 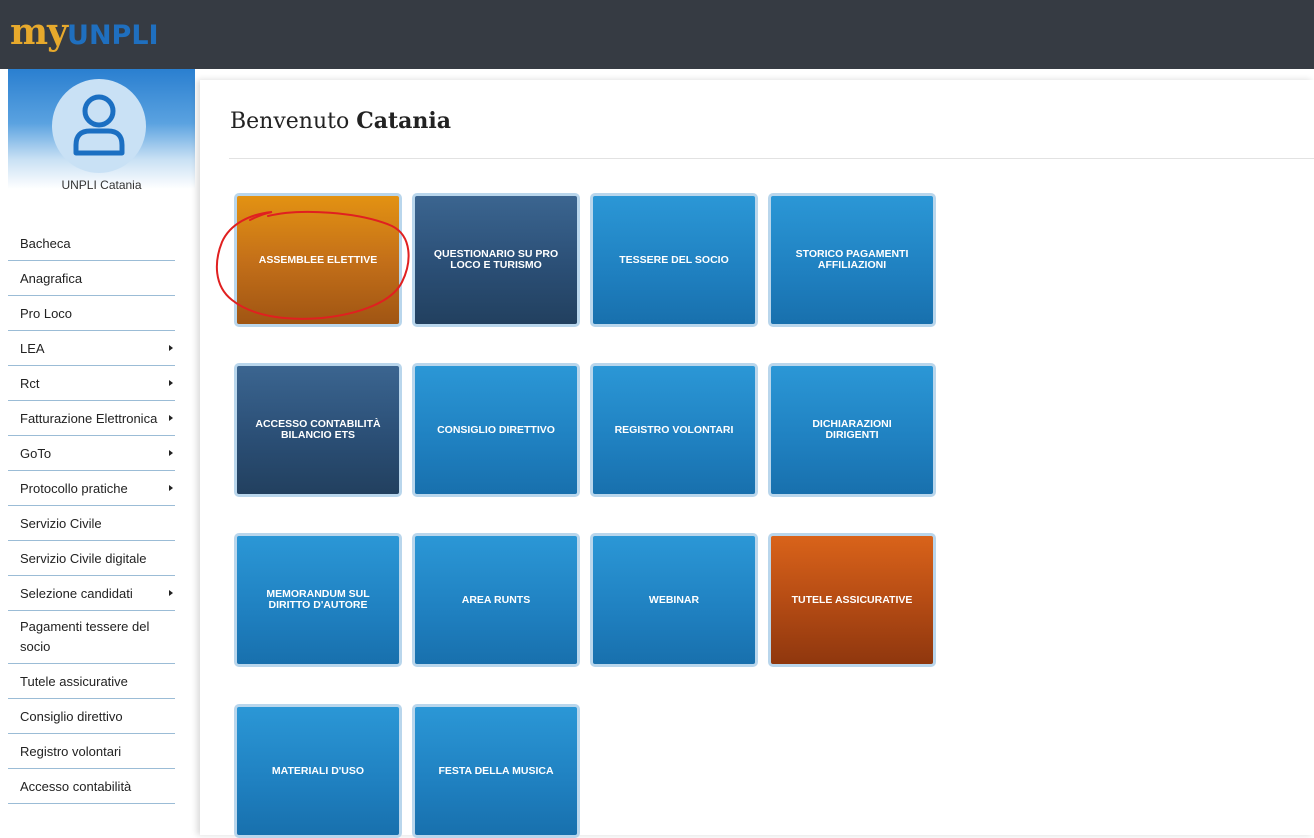 I want to click on sidebar-item: Pagamenti tessere del socio, so click(x=91, y=637).